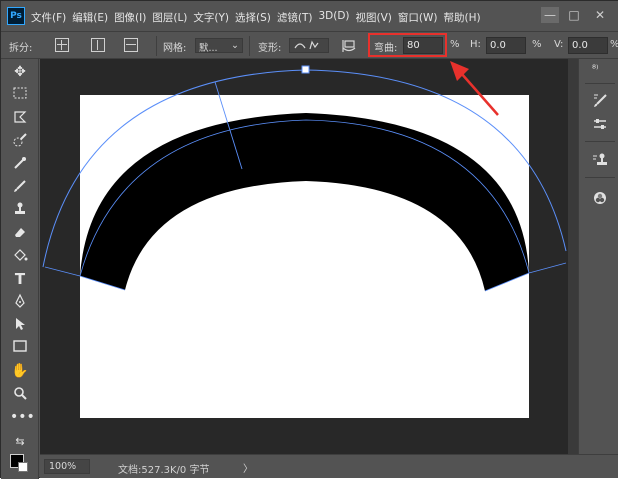 The height and width of the screenshot is (479, 618). Describe the element at coordinates (219, 46) in the screenshot. I see `grid-select: 默... ⌄` at that location.